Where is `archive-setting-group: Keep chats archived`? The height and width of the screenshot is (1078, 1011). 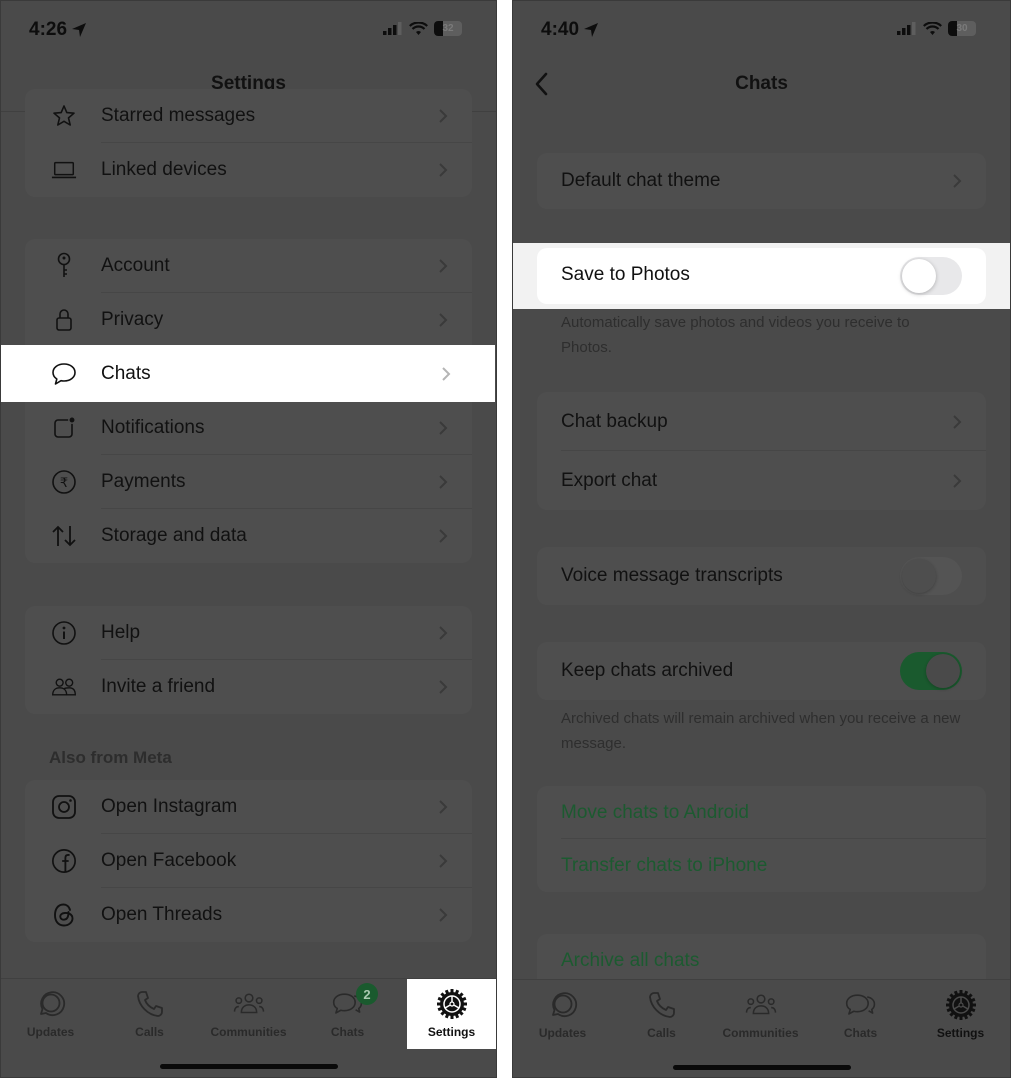
archive-setting-group: Keep chats archived is located at coordinates (761, 671).